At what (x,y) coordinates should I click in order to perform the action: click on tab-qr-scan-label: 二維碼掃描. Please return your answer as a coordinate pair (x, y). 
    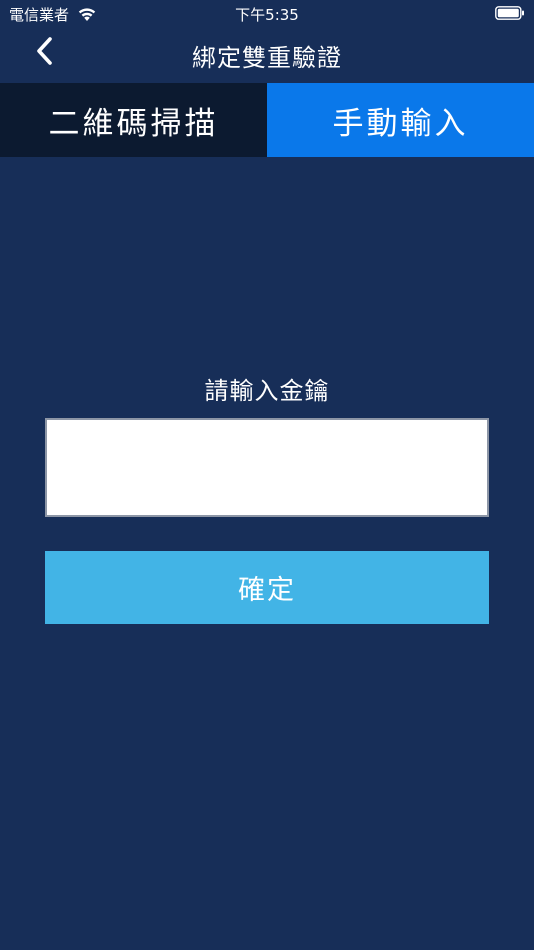
    Looking at the image, I should click on (133, 123).